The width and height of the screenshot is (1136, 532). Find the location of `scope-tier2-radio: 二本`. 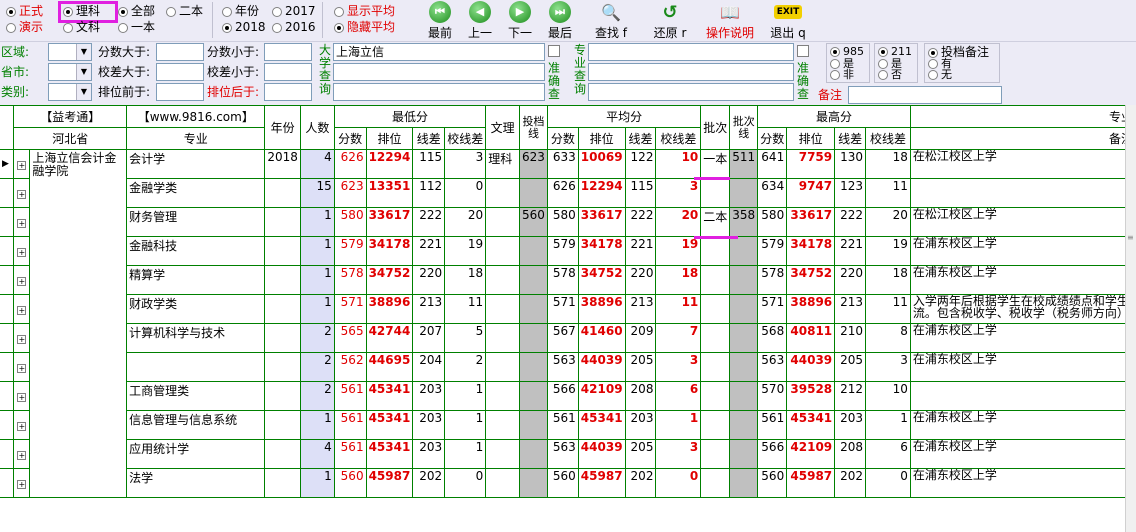

scope-tier2-radio: 二本 is located at coordinates (184, 11).